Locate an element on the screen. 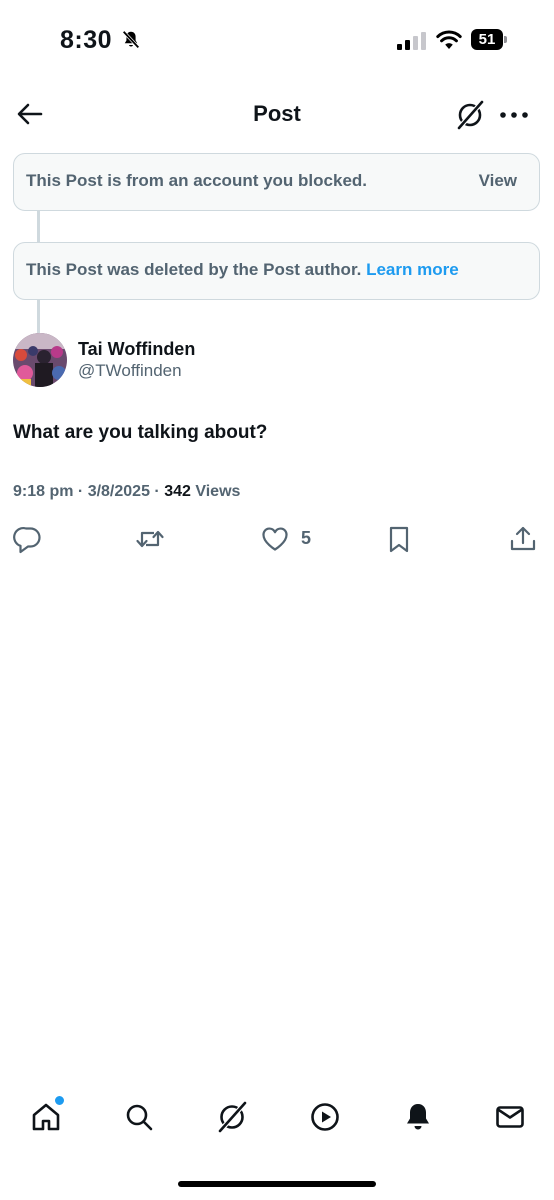  post-date: 3/8/2025 is located at coordinates (118, 491).